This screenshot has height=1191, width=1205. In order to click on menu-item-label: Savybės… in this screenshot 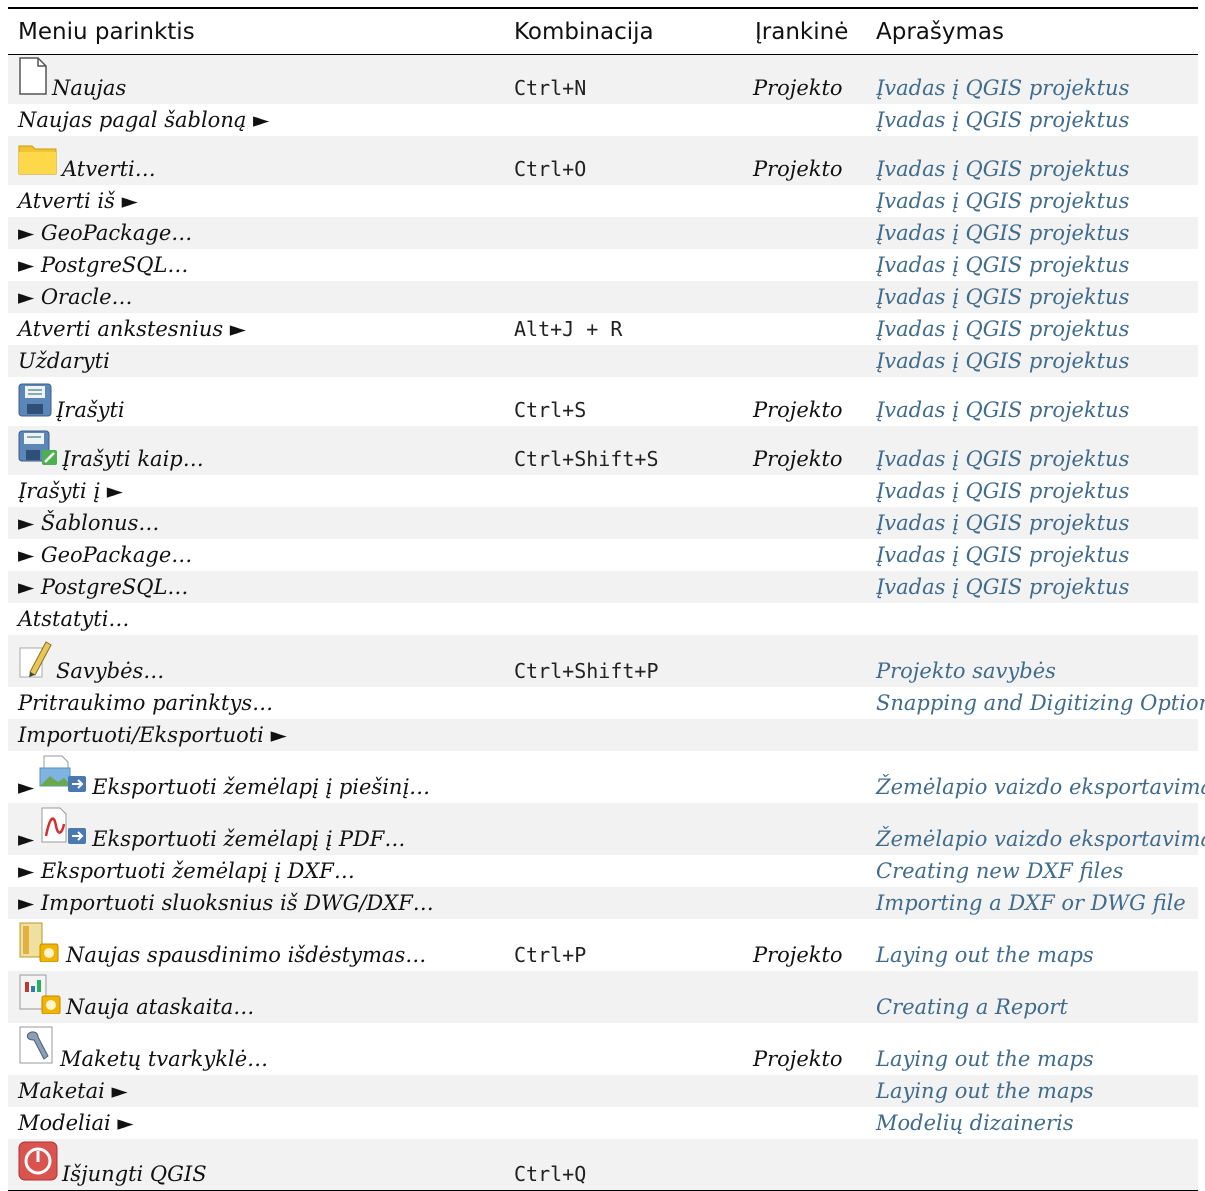, I will do `click(110, 670)`.